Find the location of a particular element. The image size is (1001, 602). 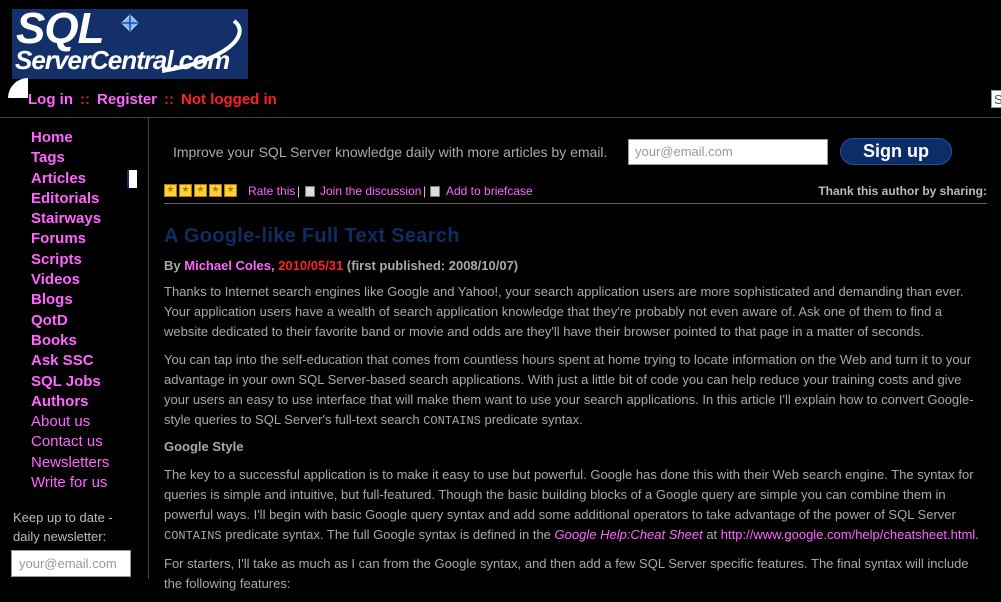

header-corner is located at coordinates (18, 88).